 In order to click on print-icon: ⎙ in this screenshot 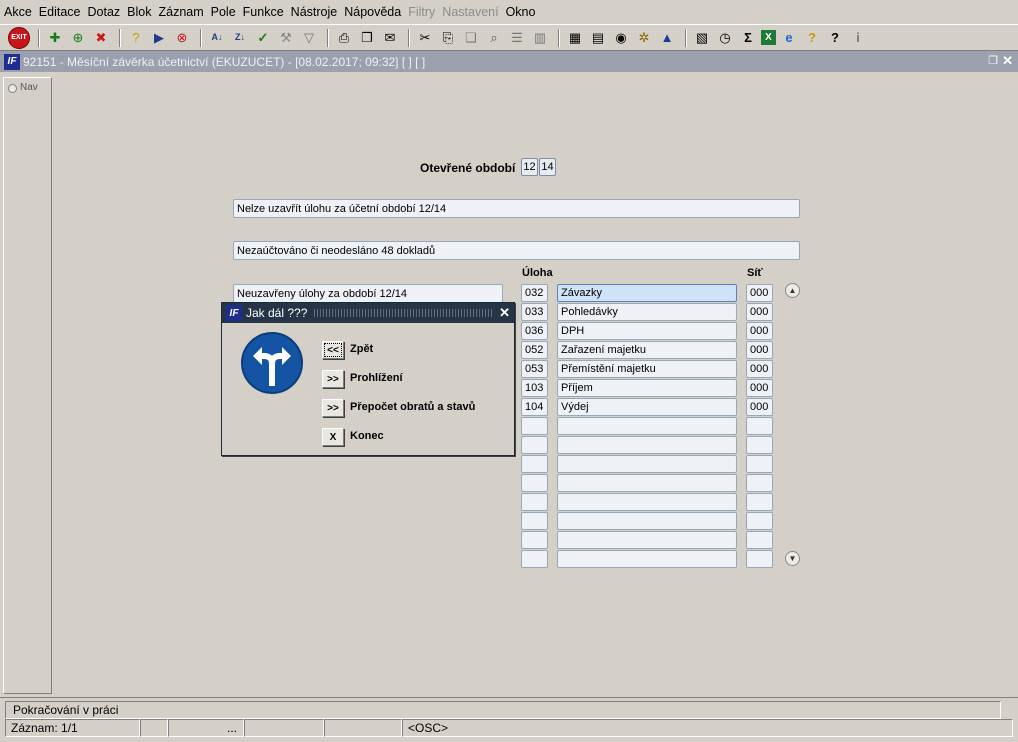, I will do `click(344, 38)`.